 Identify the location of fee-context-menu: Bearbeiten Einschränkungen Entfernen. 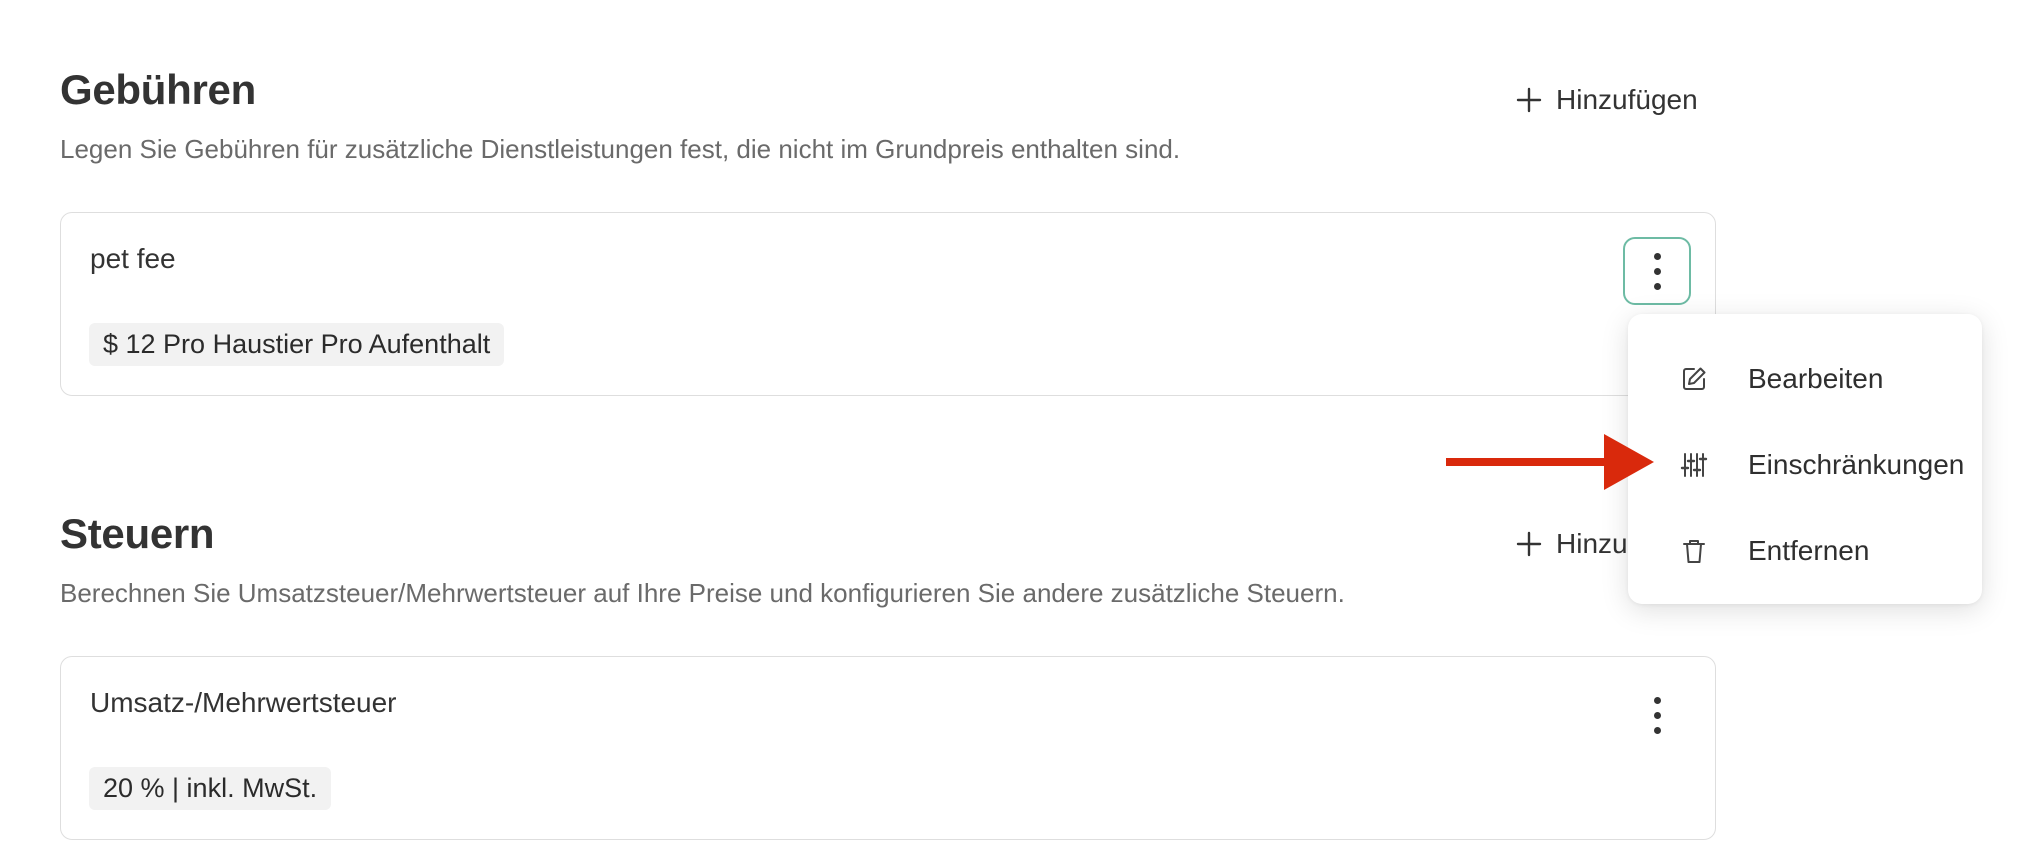
(1805, 459).